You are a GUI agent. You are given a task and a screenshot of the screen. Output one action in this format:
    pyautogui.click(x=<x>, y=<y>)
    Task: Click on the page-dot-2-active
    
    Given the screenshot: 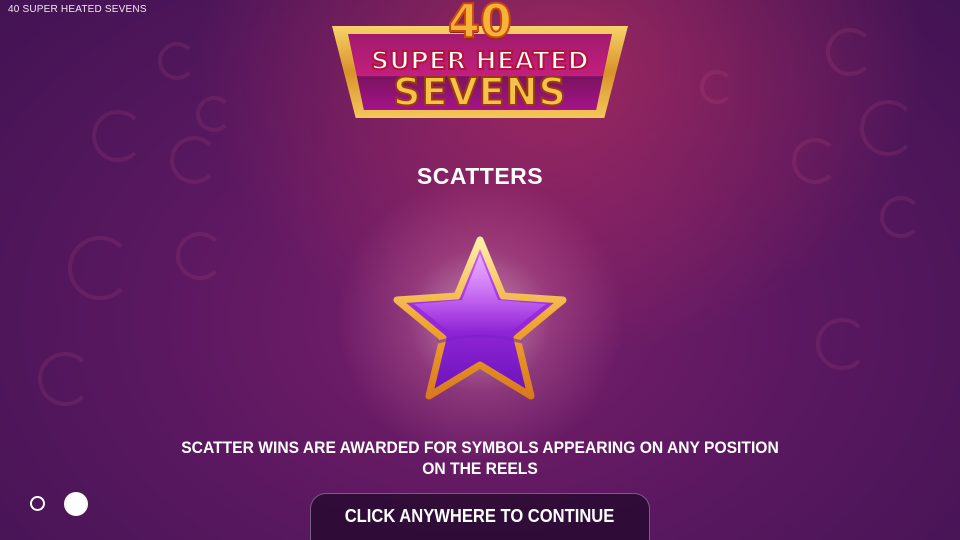 What is the action you would take?
    pyautogui.click(x=76, y=504)
    